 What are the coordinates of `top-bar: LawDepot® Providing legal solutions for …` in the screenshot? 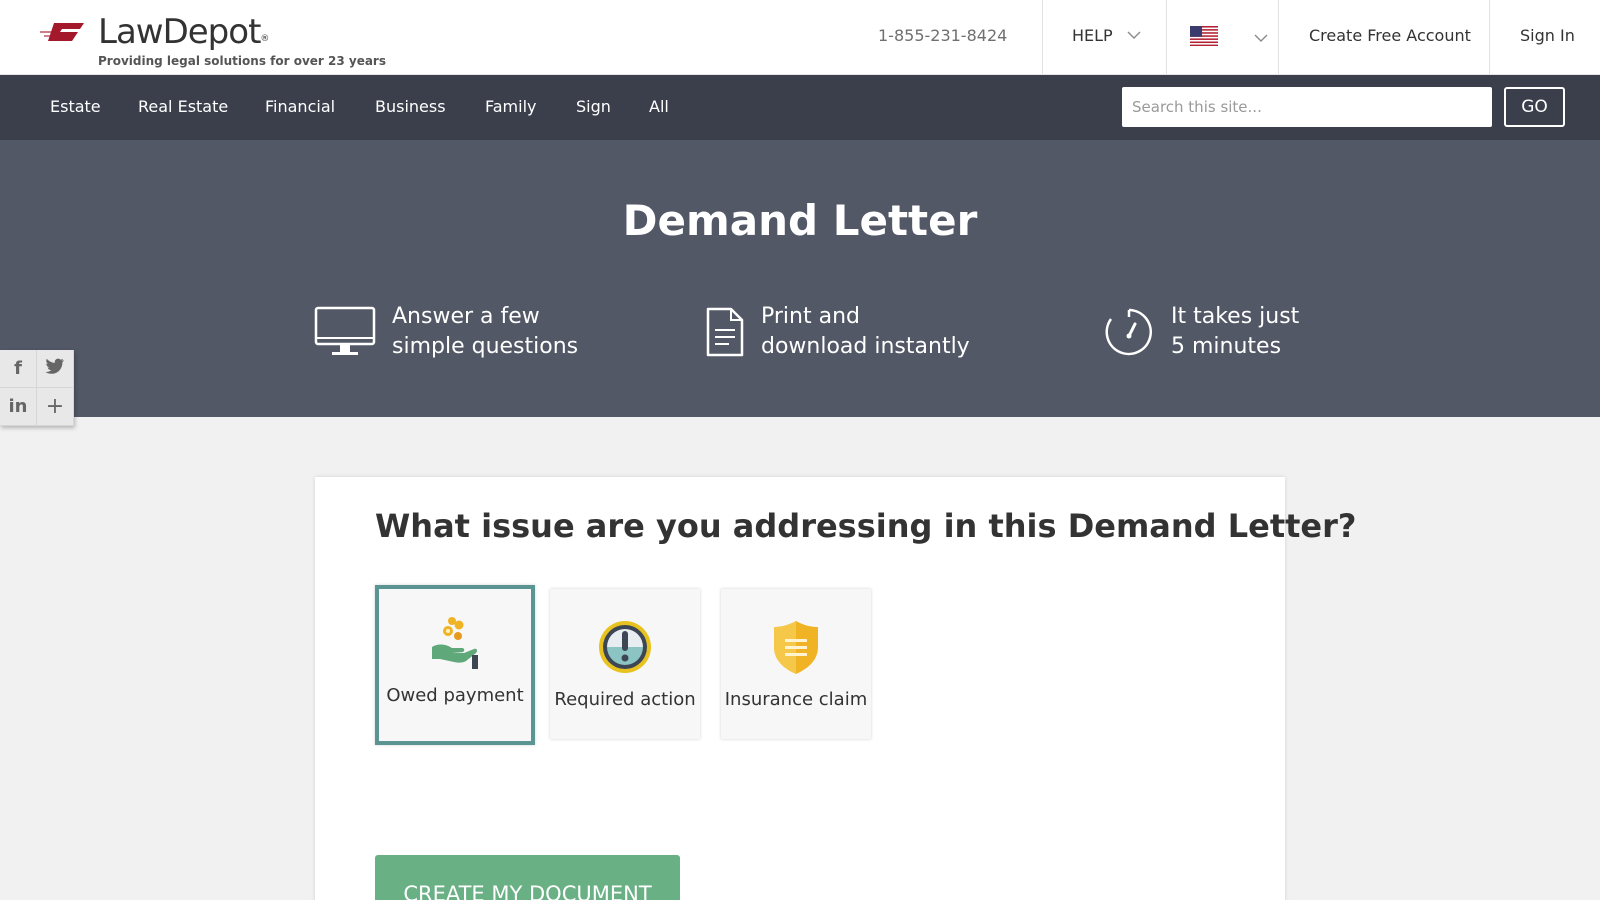 It's located at (800, 37).